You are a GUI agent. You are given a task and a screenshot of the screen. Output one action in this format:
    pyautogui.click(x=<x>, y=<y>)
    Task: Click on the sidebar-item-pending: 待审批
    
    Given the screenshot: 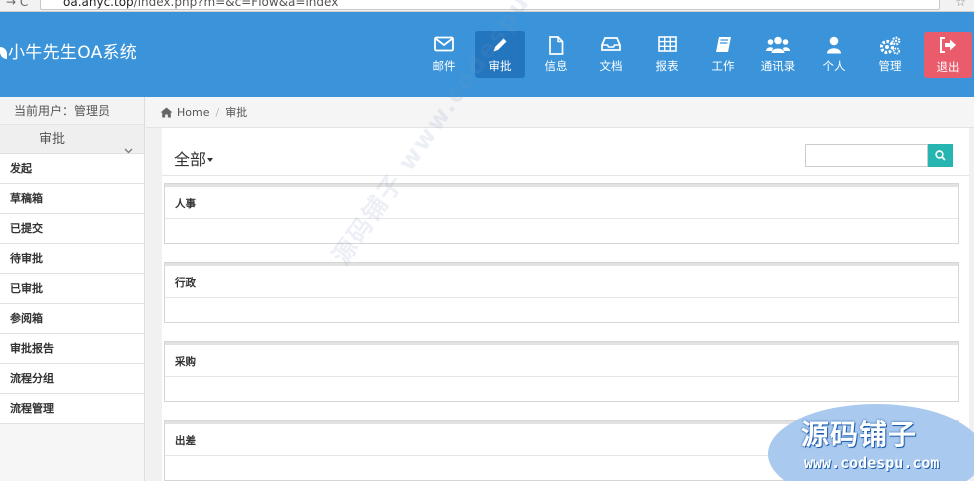 What is the action you would take?
    pyautogui.click(x=72, y=259)
    